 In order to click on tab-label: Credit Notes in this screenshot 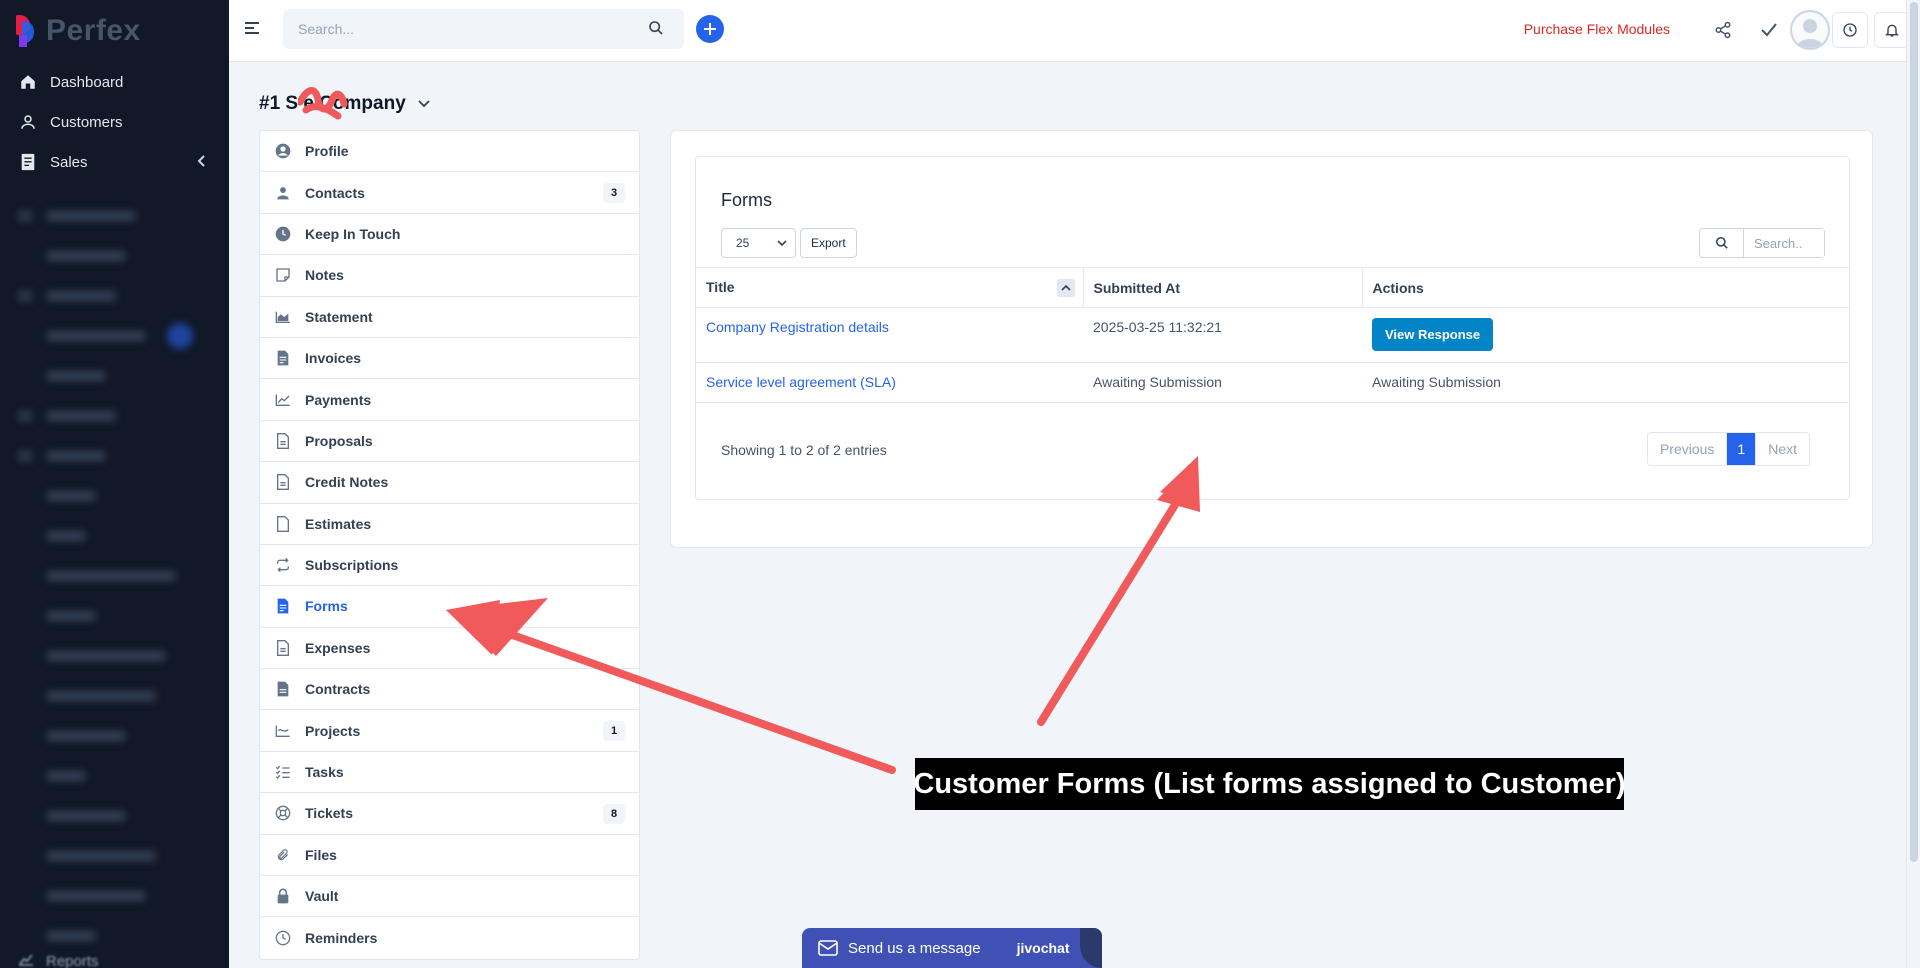, I will do `click(346, 482)`.